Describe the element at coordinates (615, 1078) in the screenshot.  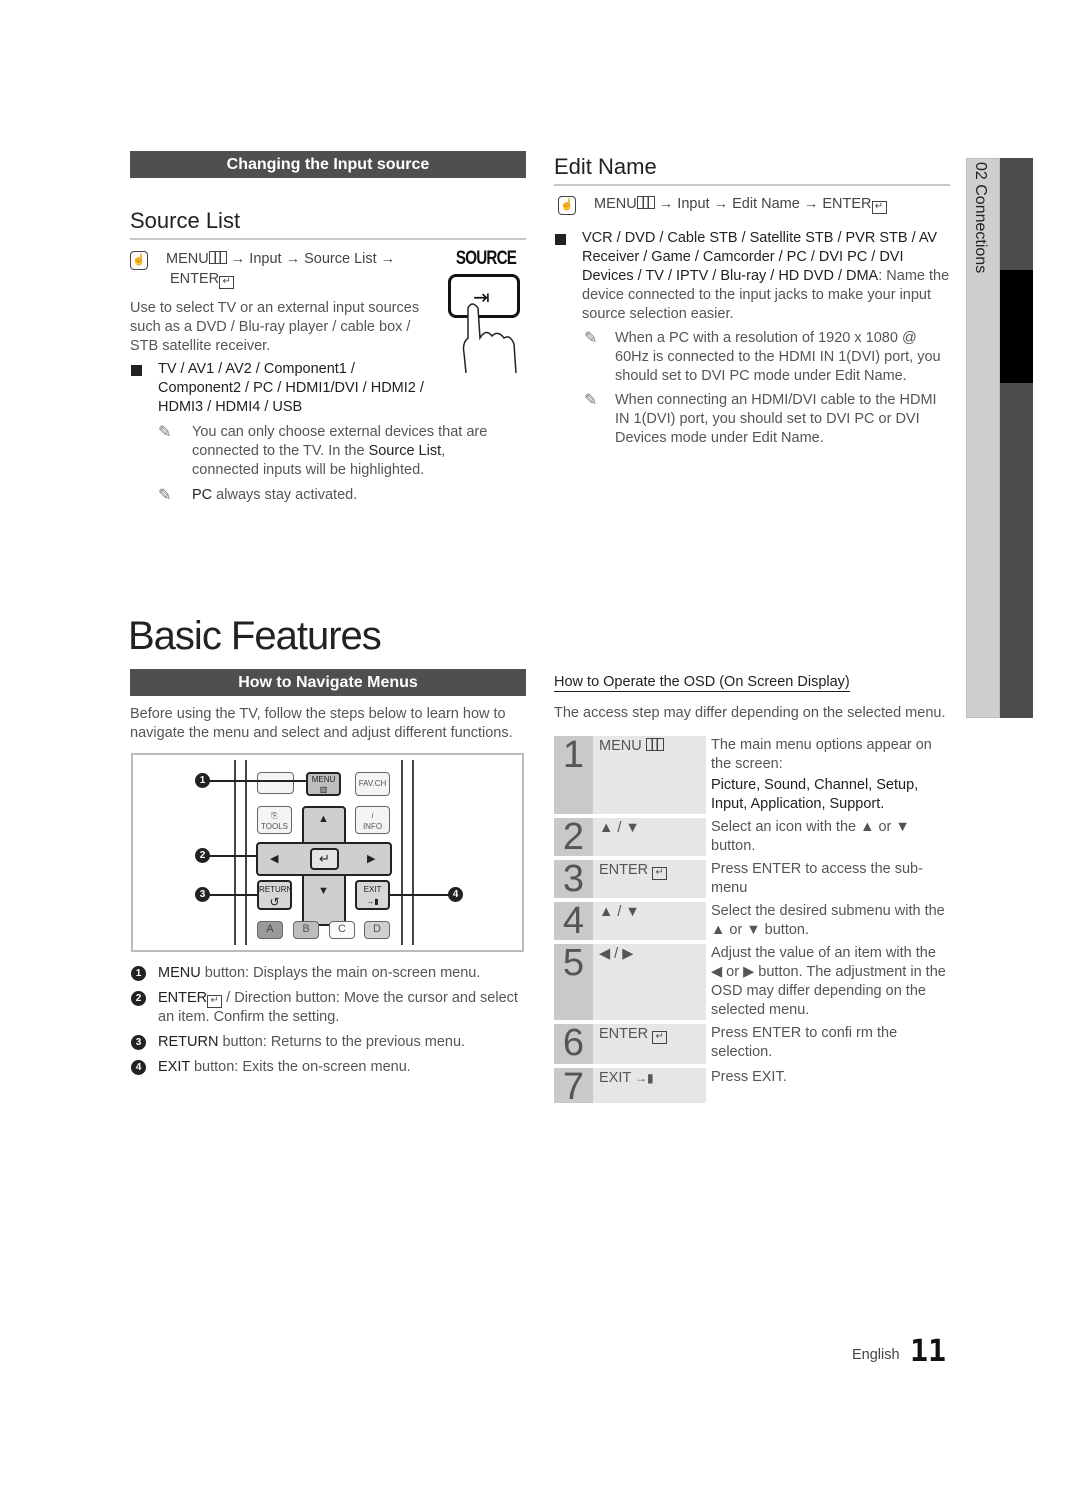
I see `step-key-label: EXIT` at that location.